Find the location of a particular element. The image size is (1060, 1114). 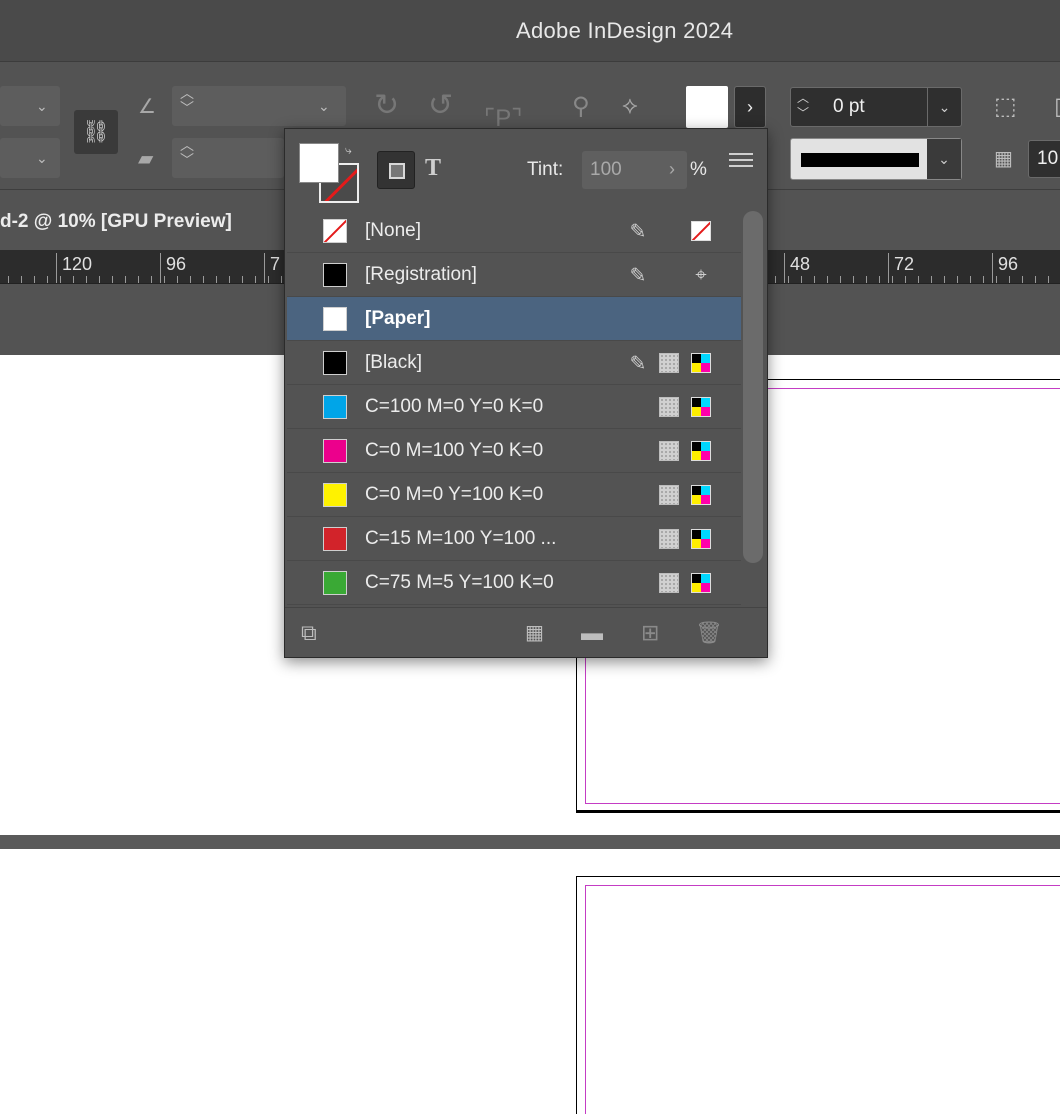

swatch-row: [Paper] is located at coordinates (514, 319).